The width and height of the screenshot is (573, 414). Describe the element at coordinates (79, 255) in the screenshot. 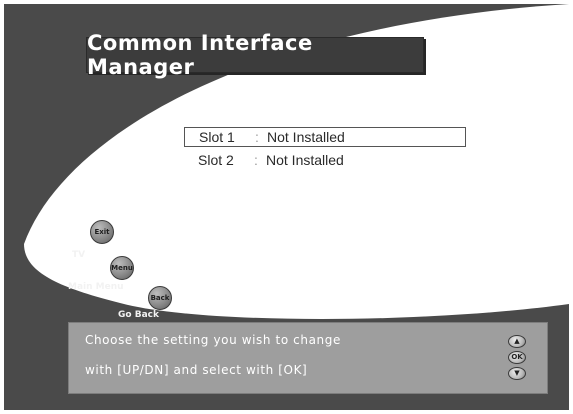

I see `exit-button-label: TV` at that location.